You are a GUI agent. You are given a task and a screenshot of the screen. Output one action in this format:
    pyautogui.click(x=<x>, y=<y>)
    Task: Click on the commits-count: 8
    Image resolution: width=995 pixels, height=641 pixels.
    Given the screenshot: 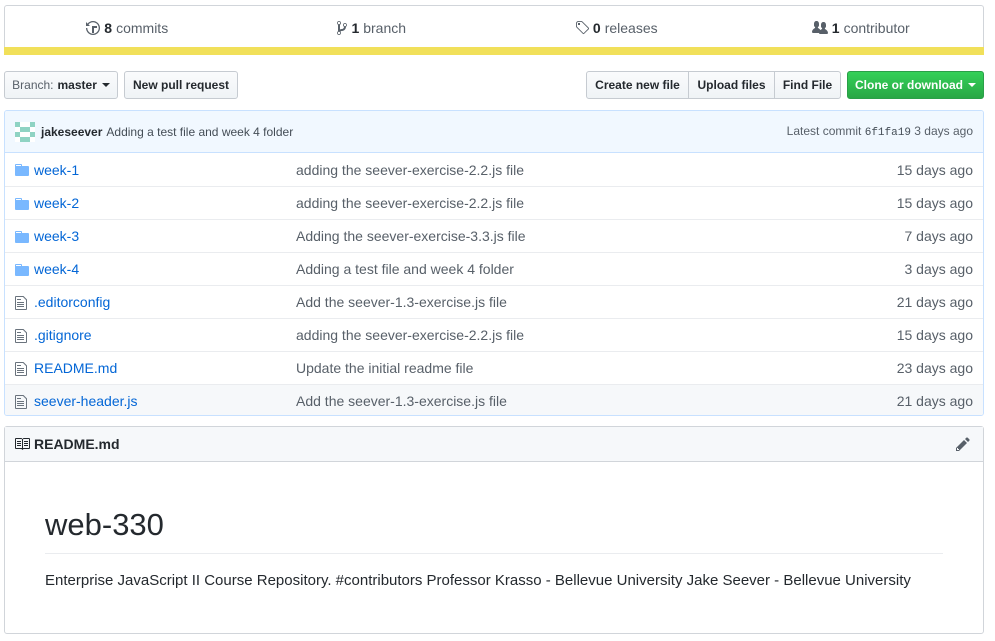 What is the action you would take?
    pyautogui.click(x=108, y=28)
    